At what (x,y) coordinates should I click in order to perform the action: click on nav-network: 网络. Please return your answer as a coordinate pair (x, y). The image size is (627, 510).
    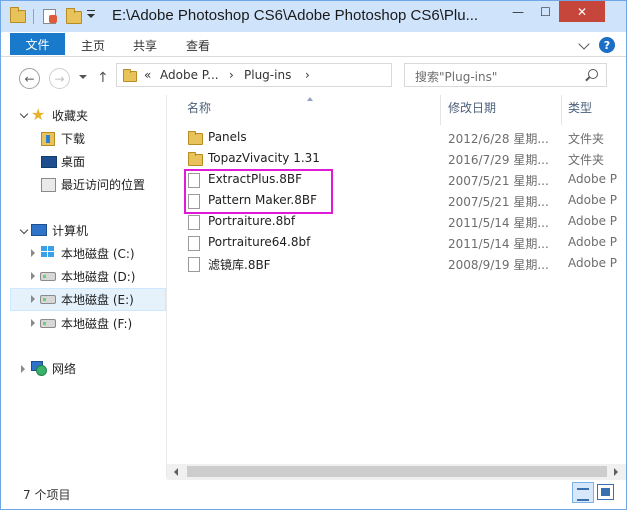
    Looking at the image, I should click on (64, 368).